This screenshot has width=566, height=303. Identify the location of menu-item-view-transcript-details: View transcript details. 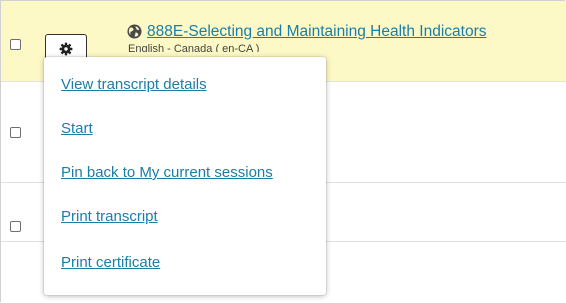
(187, 85).